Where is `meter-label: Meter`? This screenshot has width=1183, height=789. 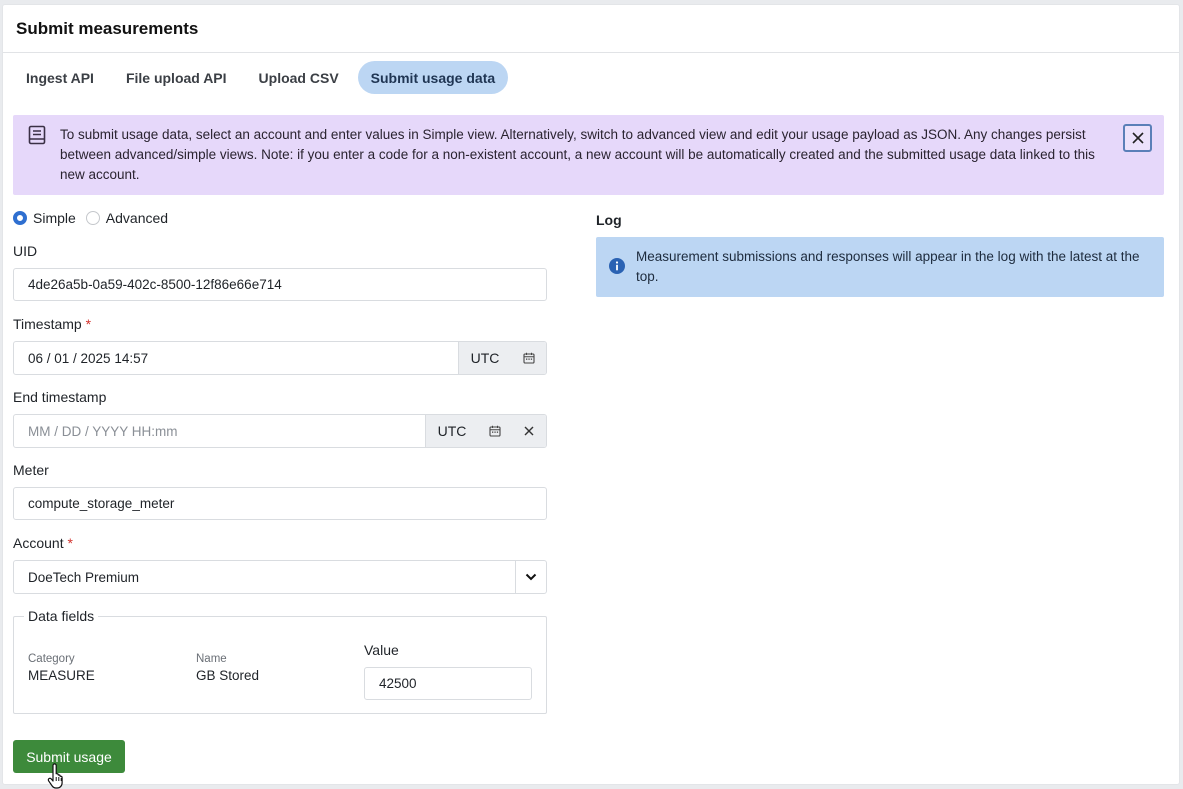 meter-label: Meter is located at coordinates (31, 470).